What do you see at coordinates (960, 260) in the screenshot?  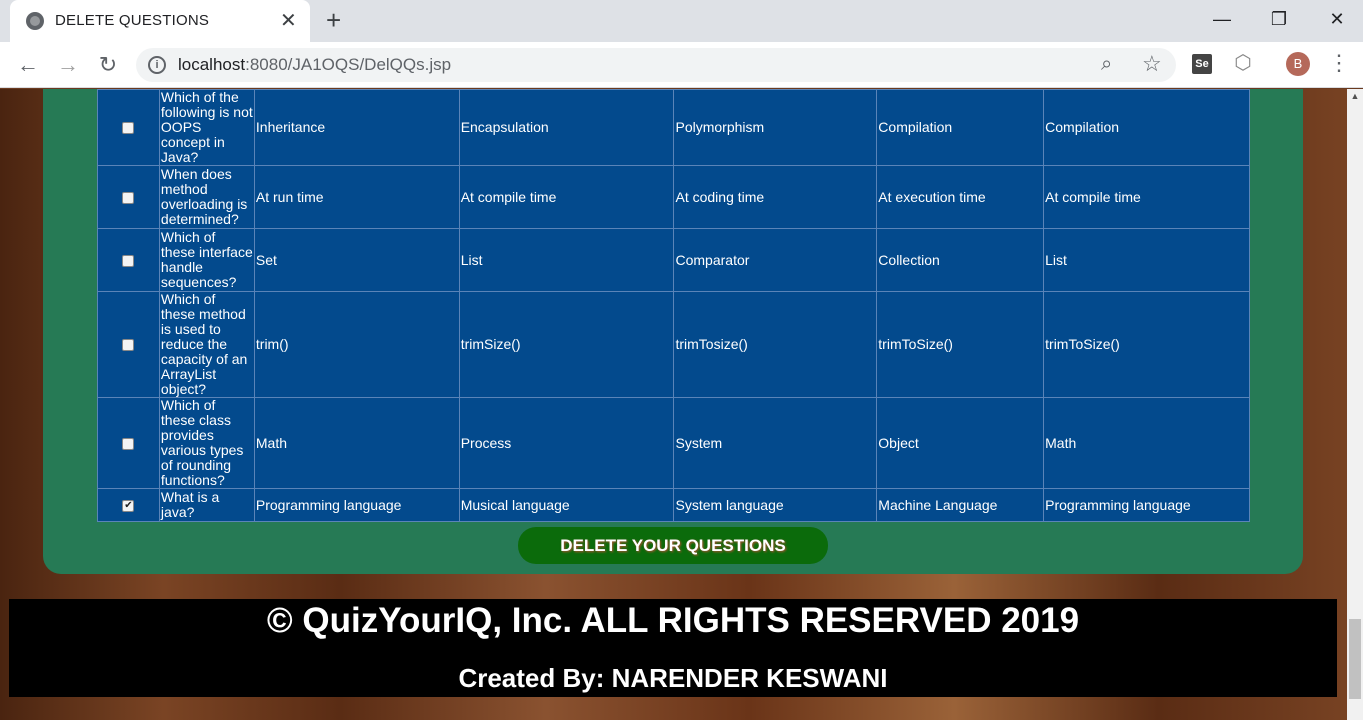 I see `option-4-cell: Collection` at bounding box center [960, 260].